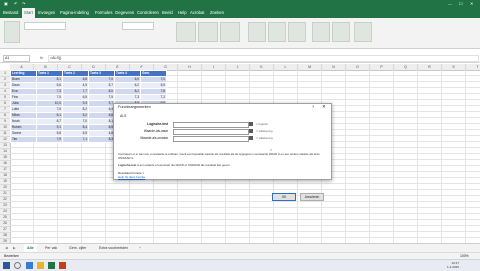 This screenshot has height=271, width=480. Describe the element at coordinates (257, 32) in the screenshot. I see `insert-cells-button` at that location.